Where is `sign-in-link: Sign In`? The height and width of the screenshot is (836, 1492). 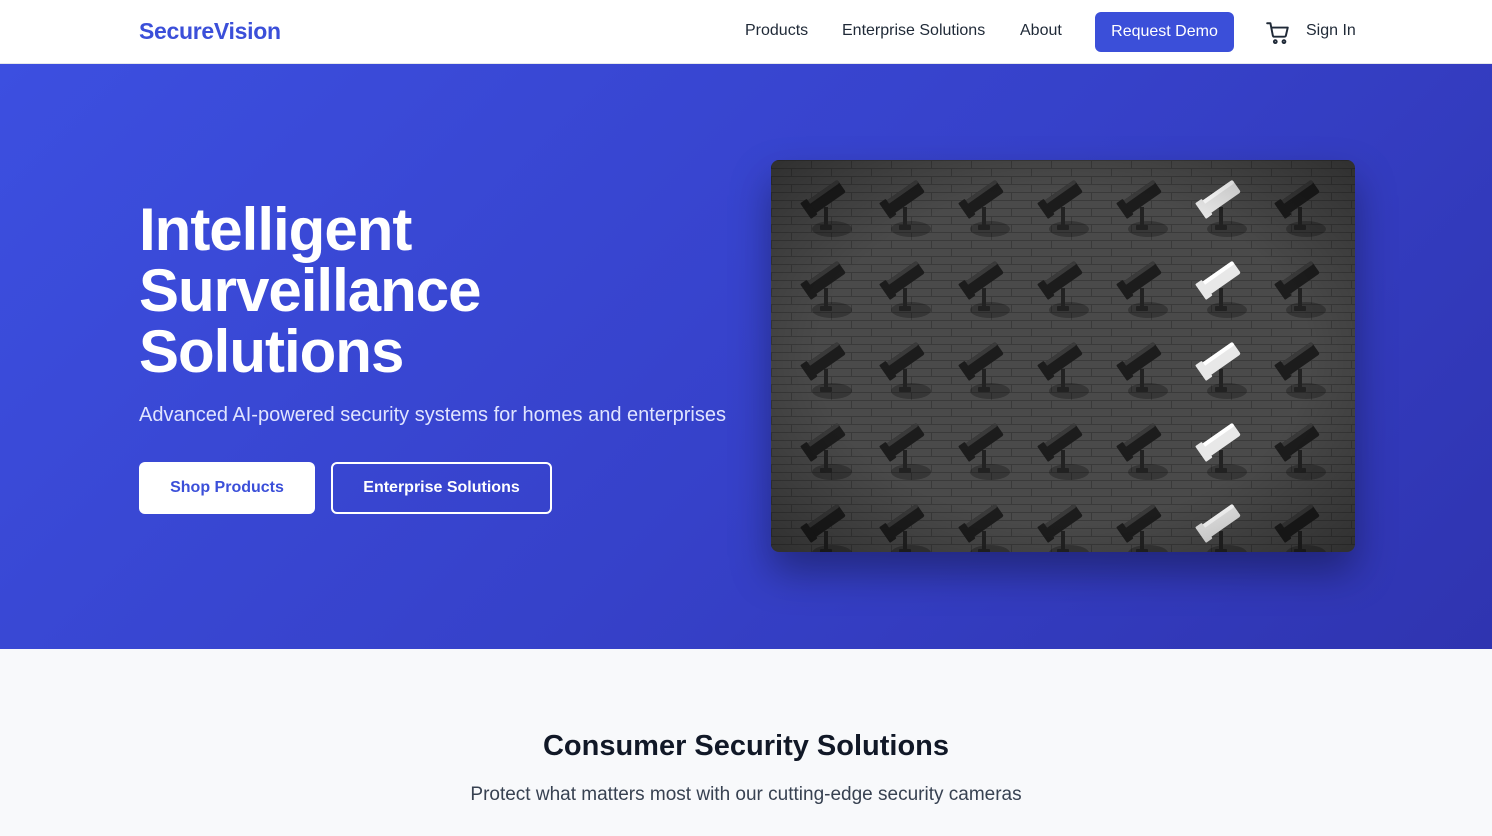
sign-in-link: Sign In is located at coordinates (1331, 31).